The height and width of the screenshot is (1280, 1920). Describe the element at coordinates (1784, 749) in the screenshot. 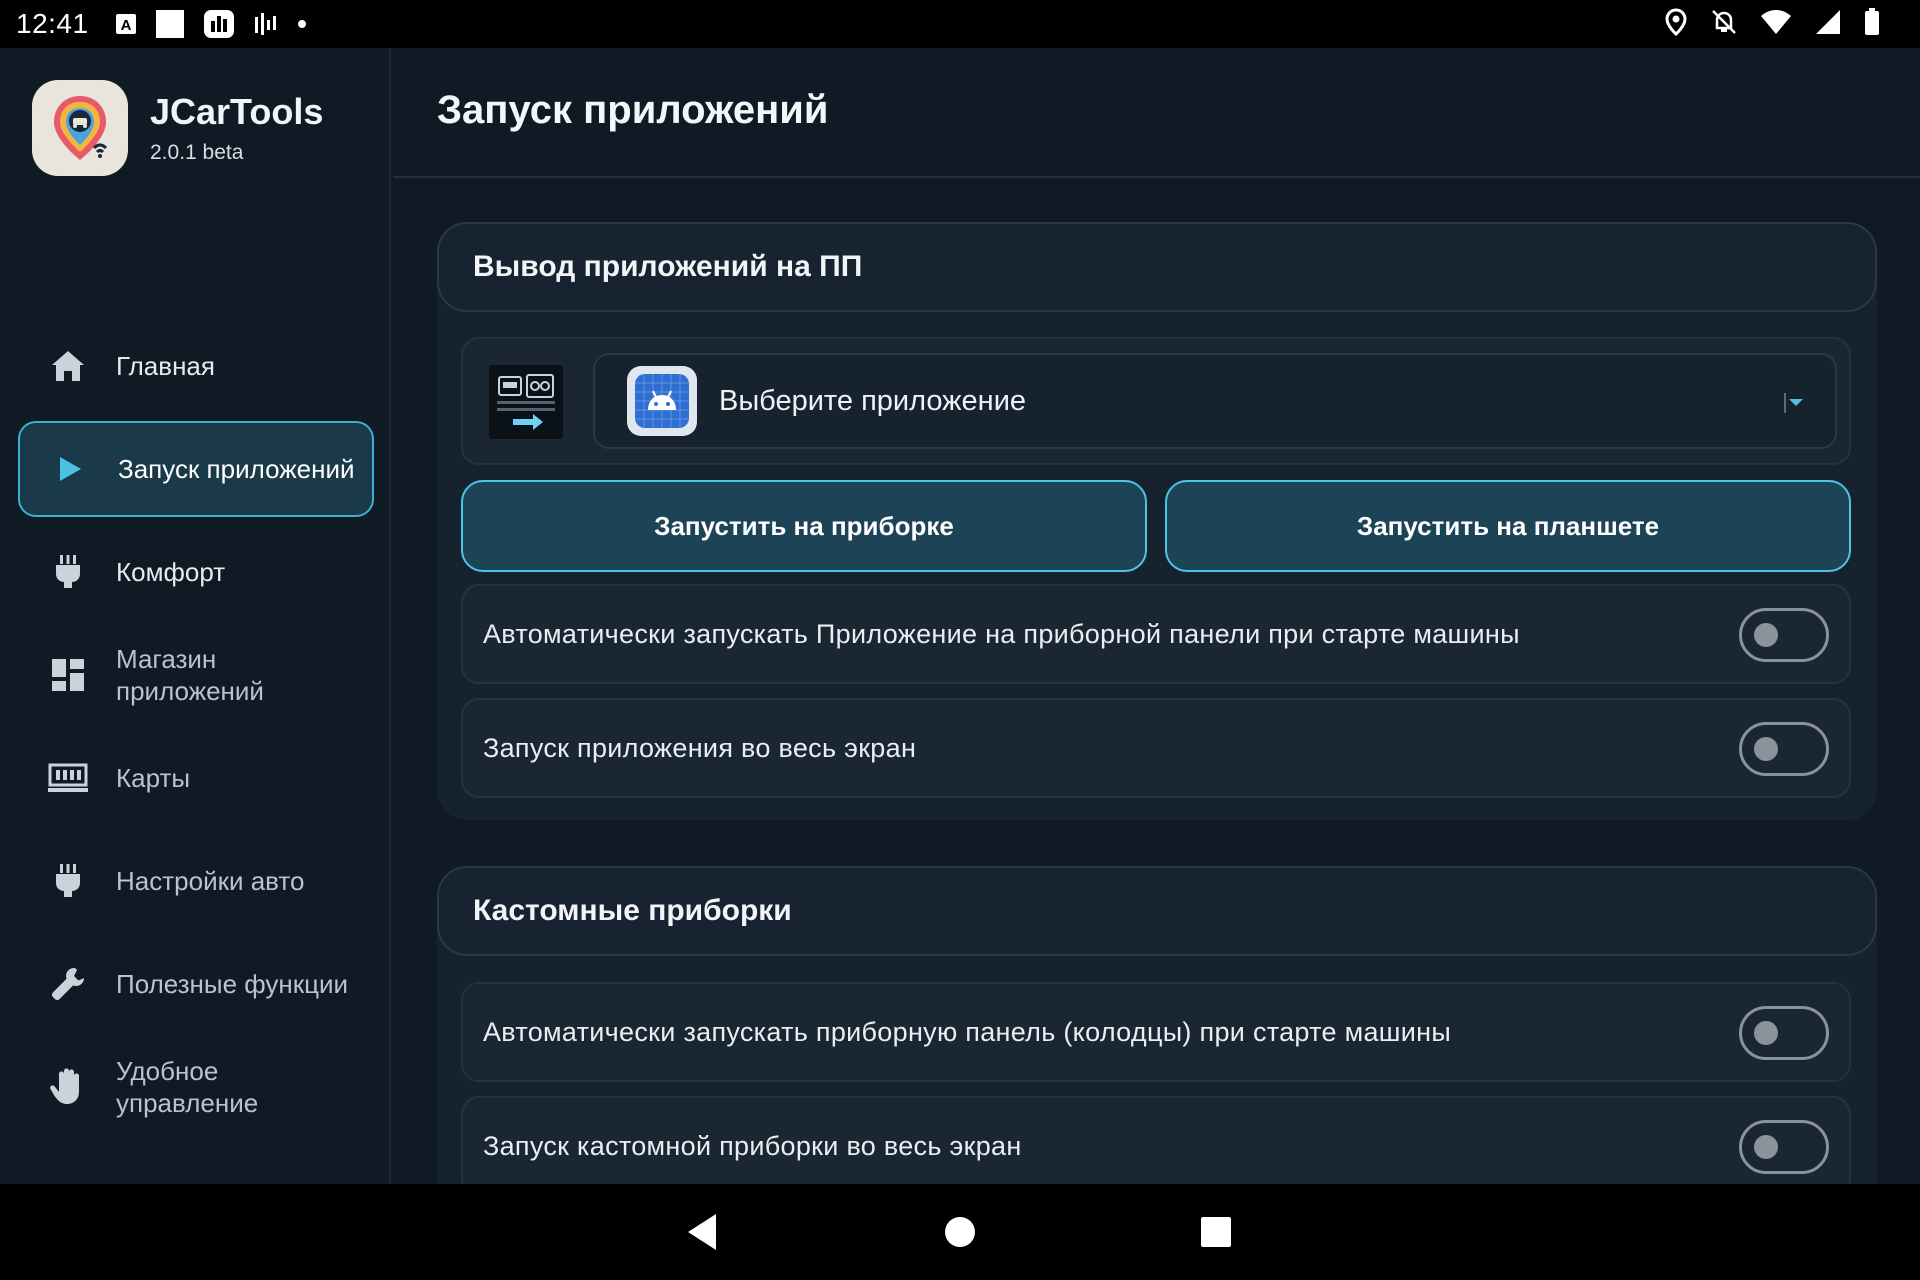

I see `fullscreen-app-toggle` at that location.